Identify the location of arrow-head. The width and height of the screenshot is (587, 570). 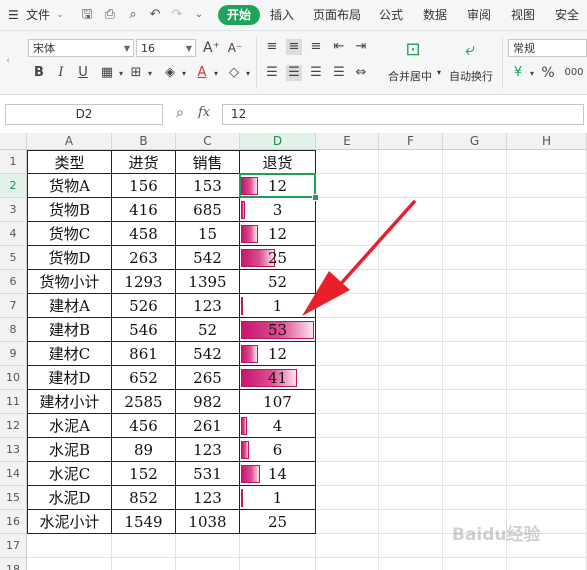
(326, 293).